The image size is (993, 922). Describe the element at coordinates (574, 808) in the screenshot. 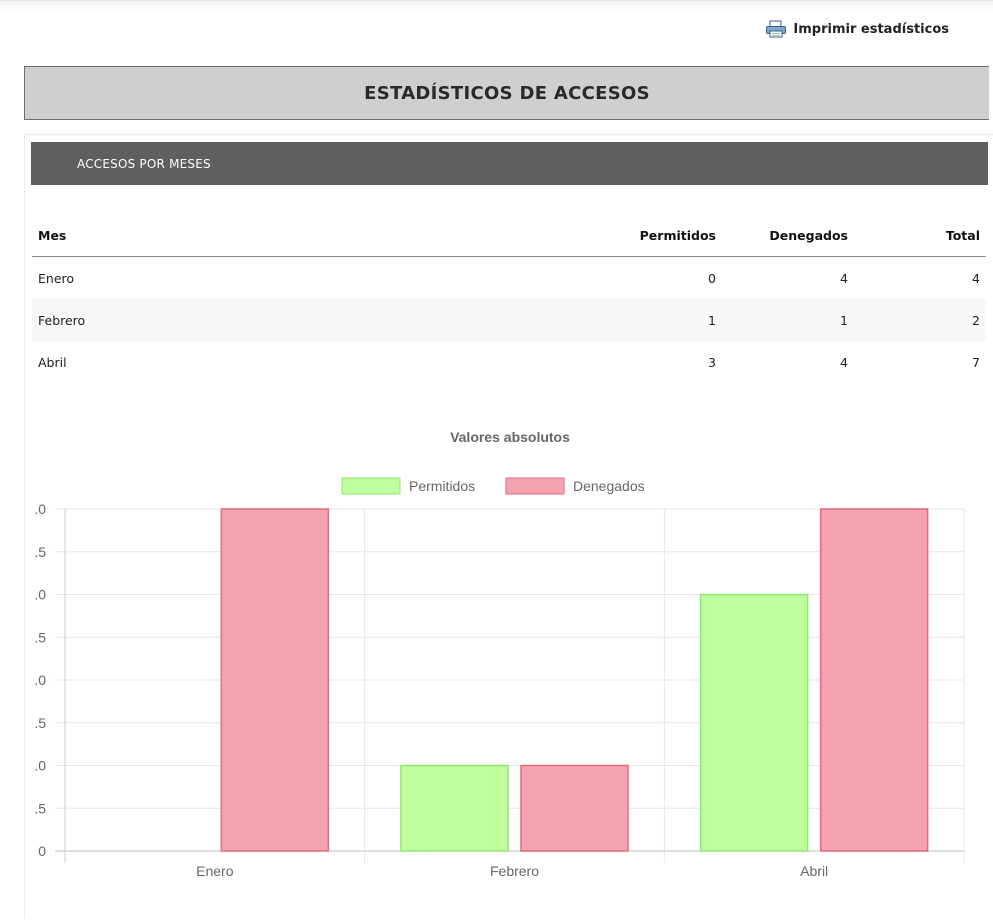

I see `bar-denegados-febrero` at that location.